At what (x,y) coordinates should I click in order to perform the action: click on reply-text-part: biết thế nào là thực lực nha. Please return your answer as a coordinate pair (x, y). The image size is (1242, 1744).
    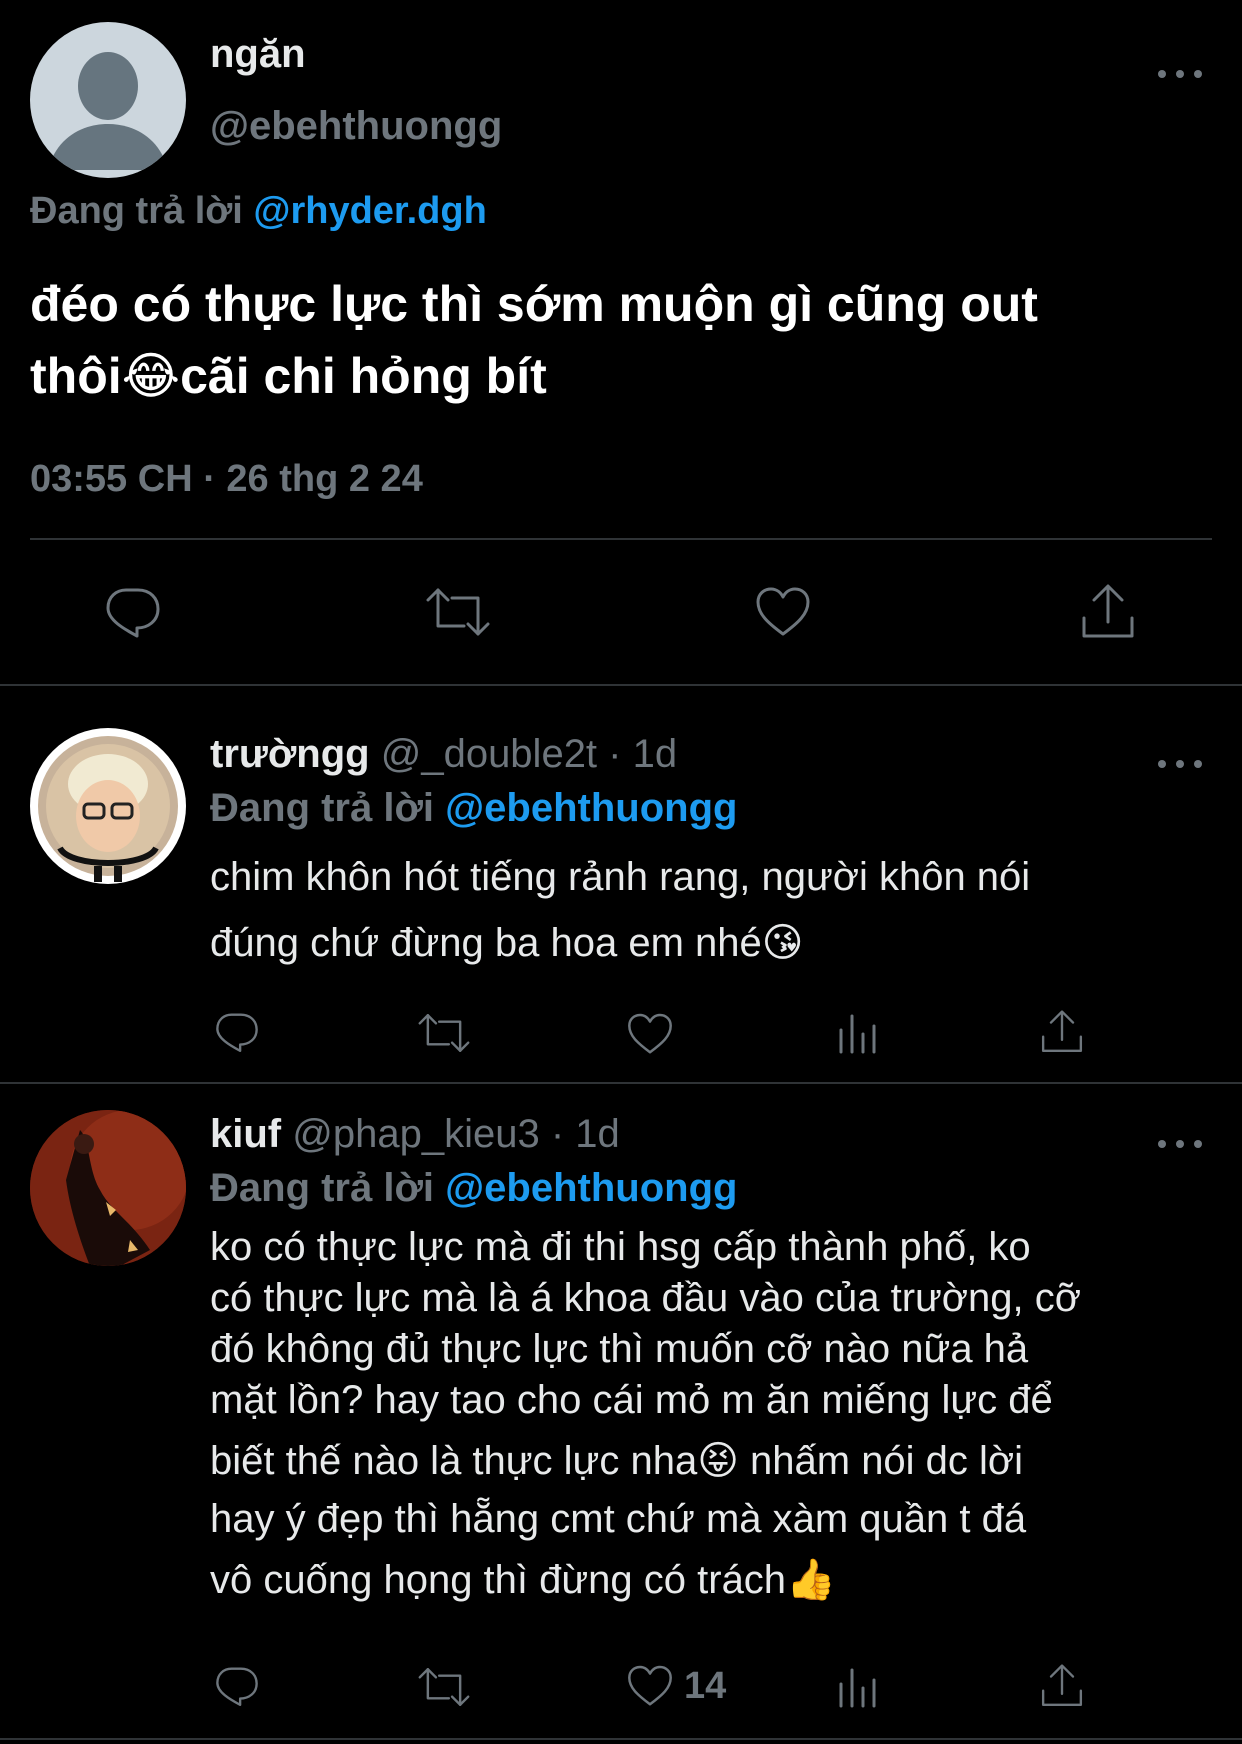
    Looking at the image, I should click on (454, 1461).